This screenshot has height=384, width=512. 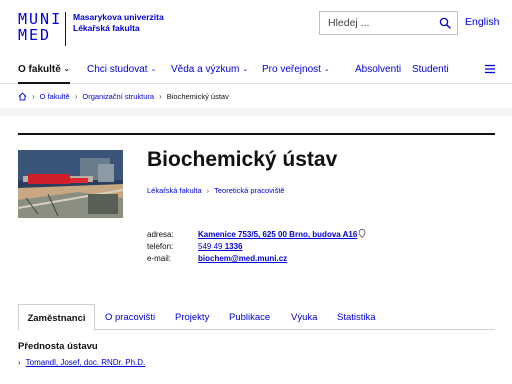 What do you see at coordinates (378, 69) in the screenshot?
I see `nav-item-absolventi: Absolventi` at bounding box center [378, 69].